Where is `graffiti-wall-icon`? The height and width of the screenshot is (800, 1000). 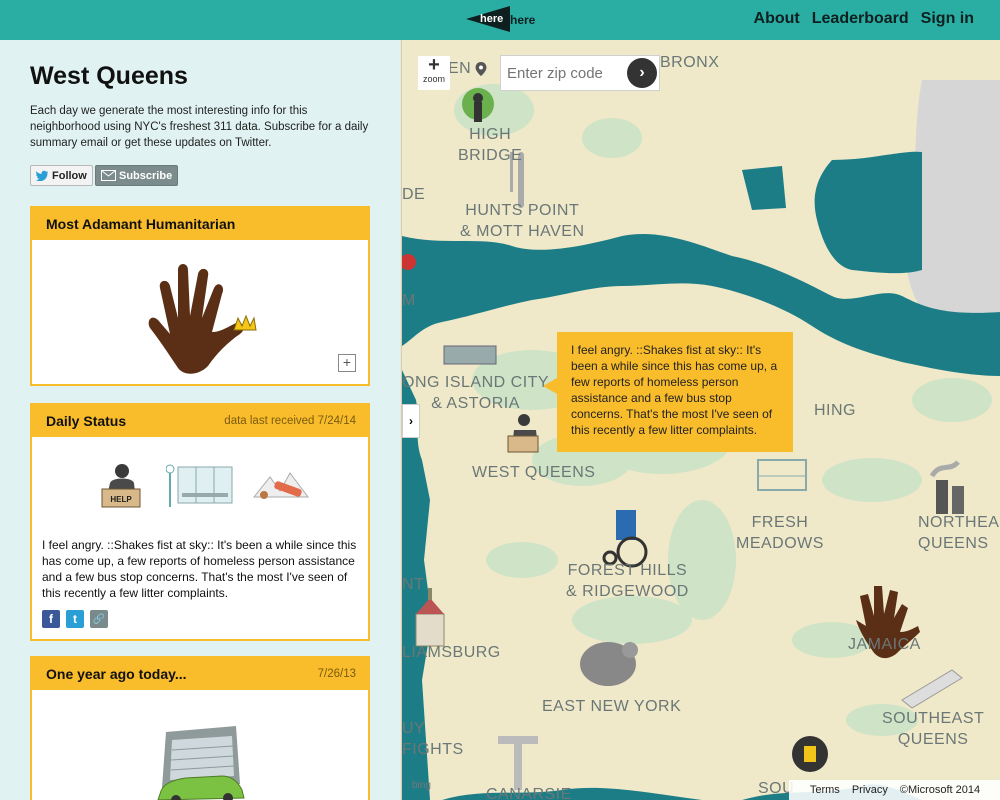 graffiti-wall-icon is located at coordinates (470, 355).